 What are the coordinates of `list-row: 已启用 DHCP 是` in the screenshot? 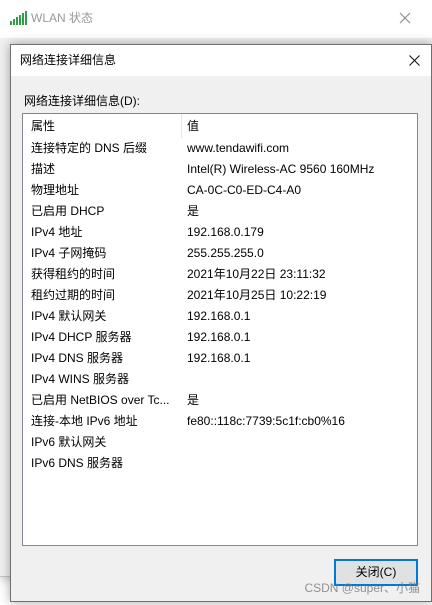 It's located at (220, 211).